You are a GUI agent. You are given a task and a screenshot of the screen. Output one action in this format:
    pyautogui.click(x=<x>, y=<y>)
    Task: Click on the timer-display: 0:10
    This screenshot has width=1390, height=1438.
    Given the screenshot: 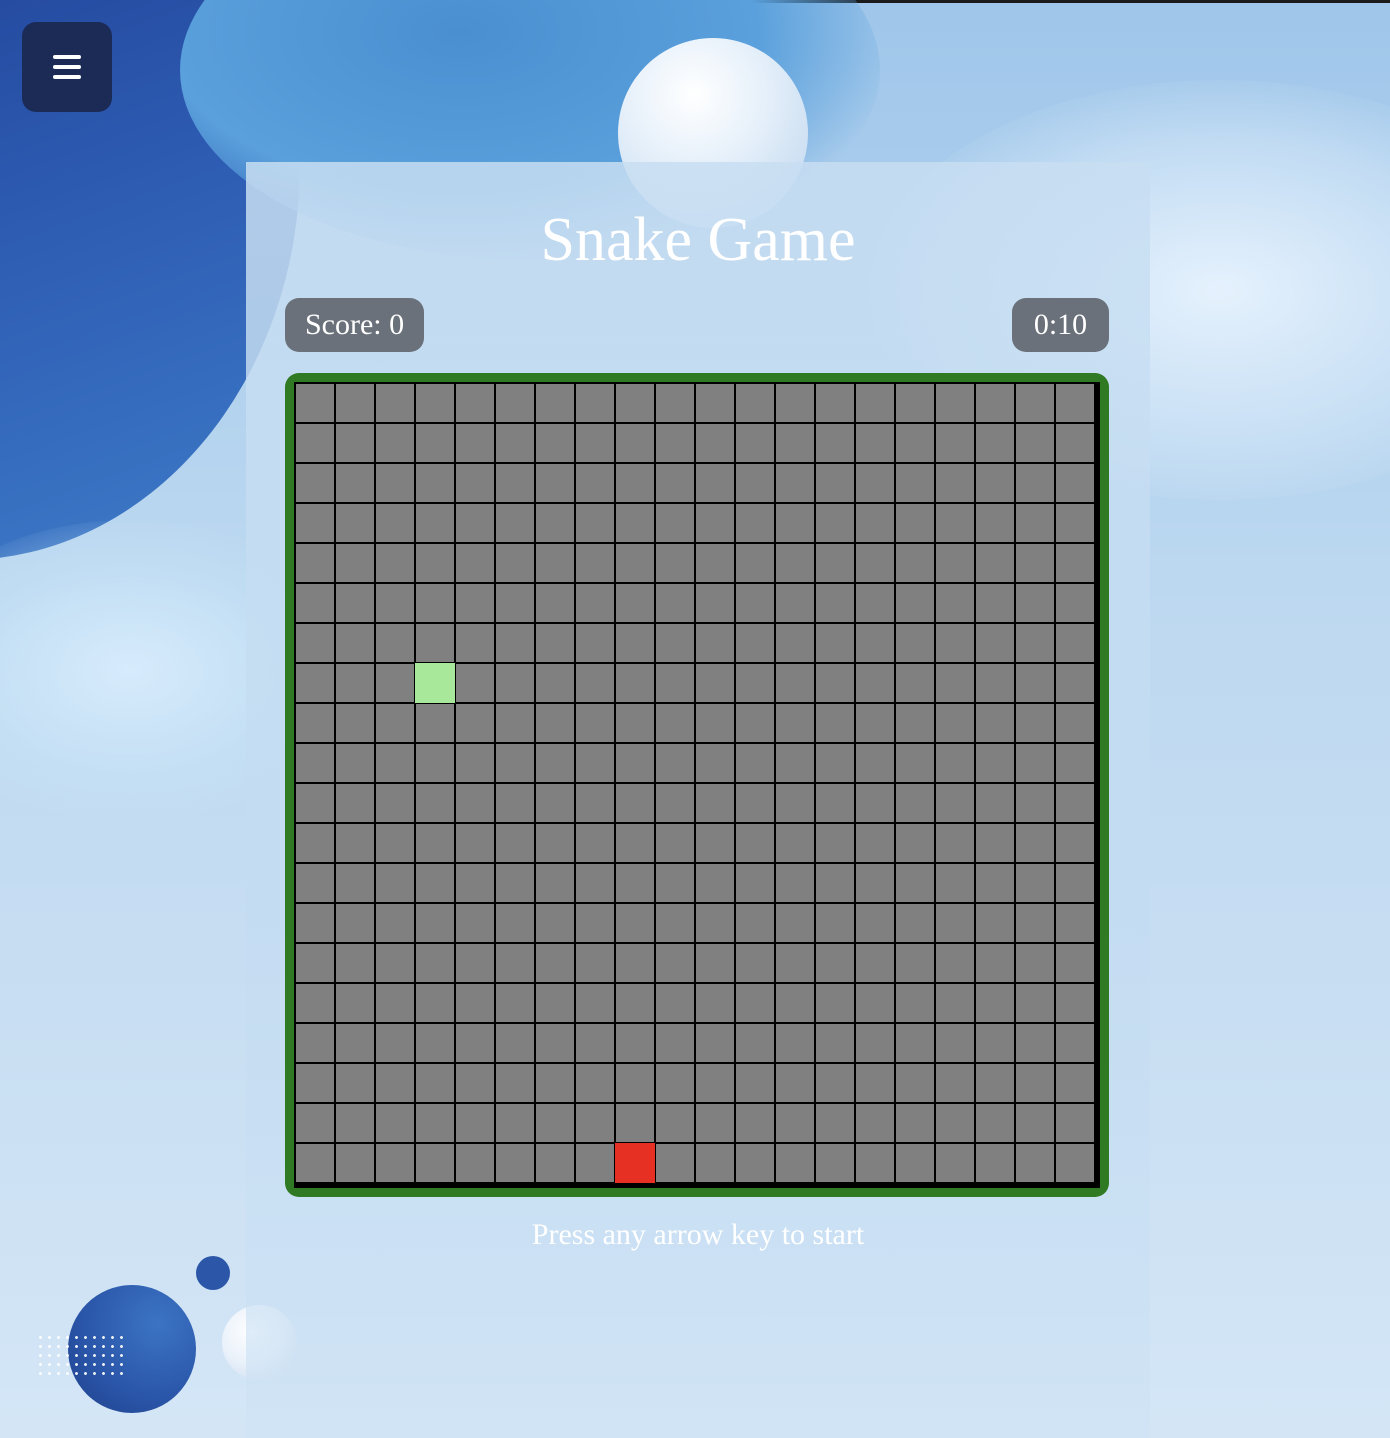 What is the action you would take?
    pyautogui.click(x=1060, y=325)
    